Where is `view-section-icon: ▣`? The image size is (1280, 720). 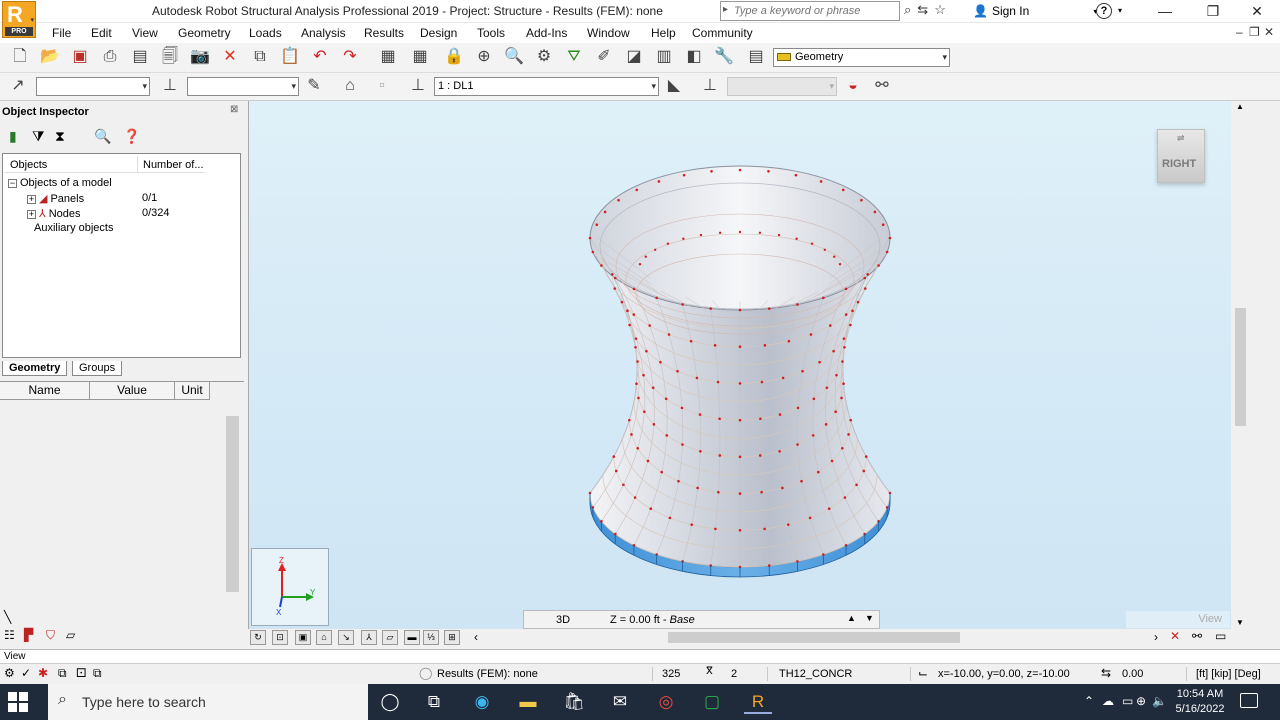
view-section-icon: ▣ is located at coordinates (303, 637).